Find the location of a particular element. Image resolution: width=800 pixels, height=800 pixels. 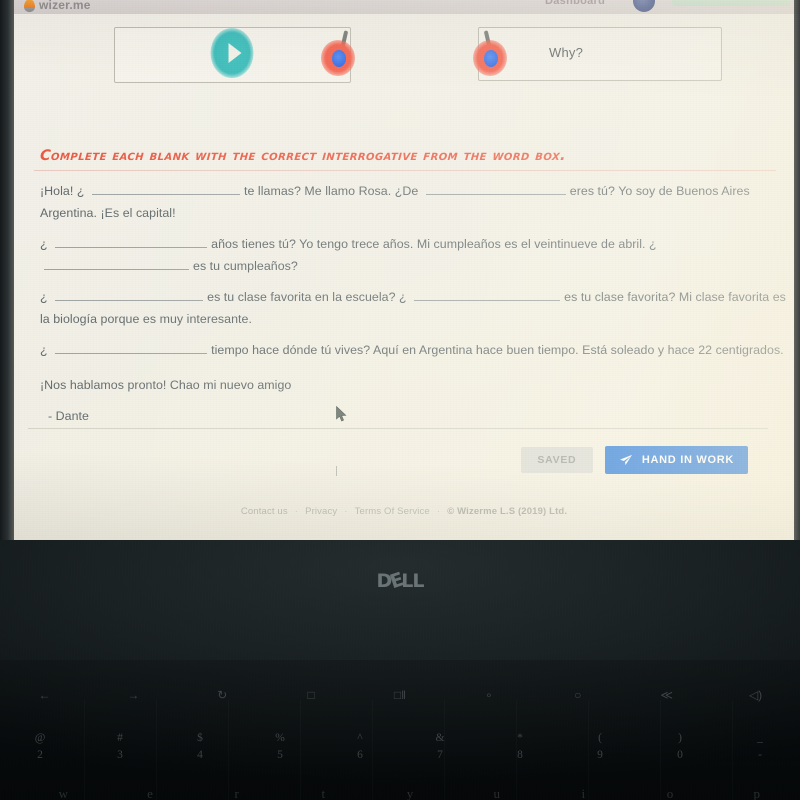

class-code-pill-label: Enter class code is located at coordinates (713, 1).